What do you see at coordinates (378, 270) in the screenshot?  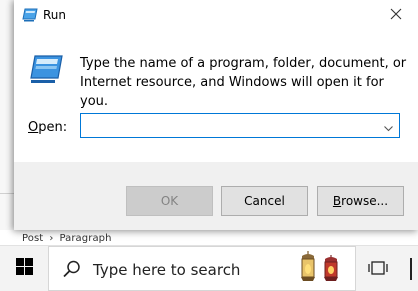 I see `task-view-icon` at bounding box center [378, 270].